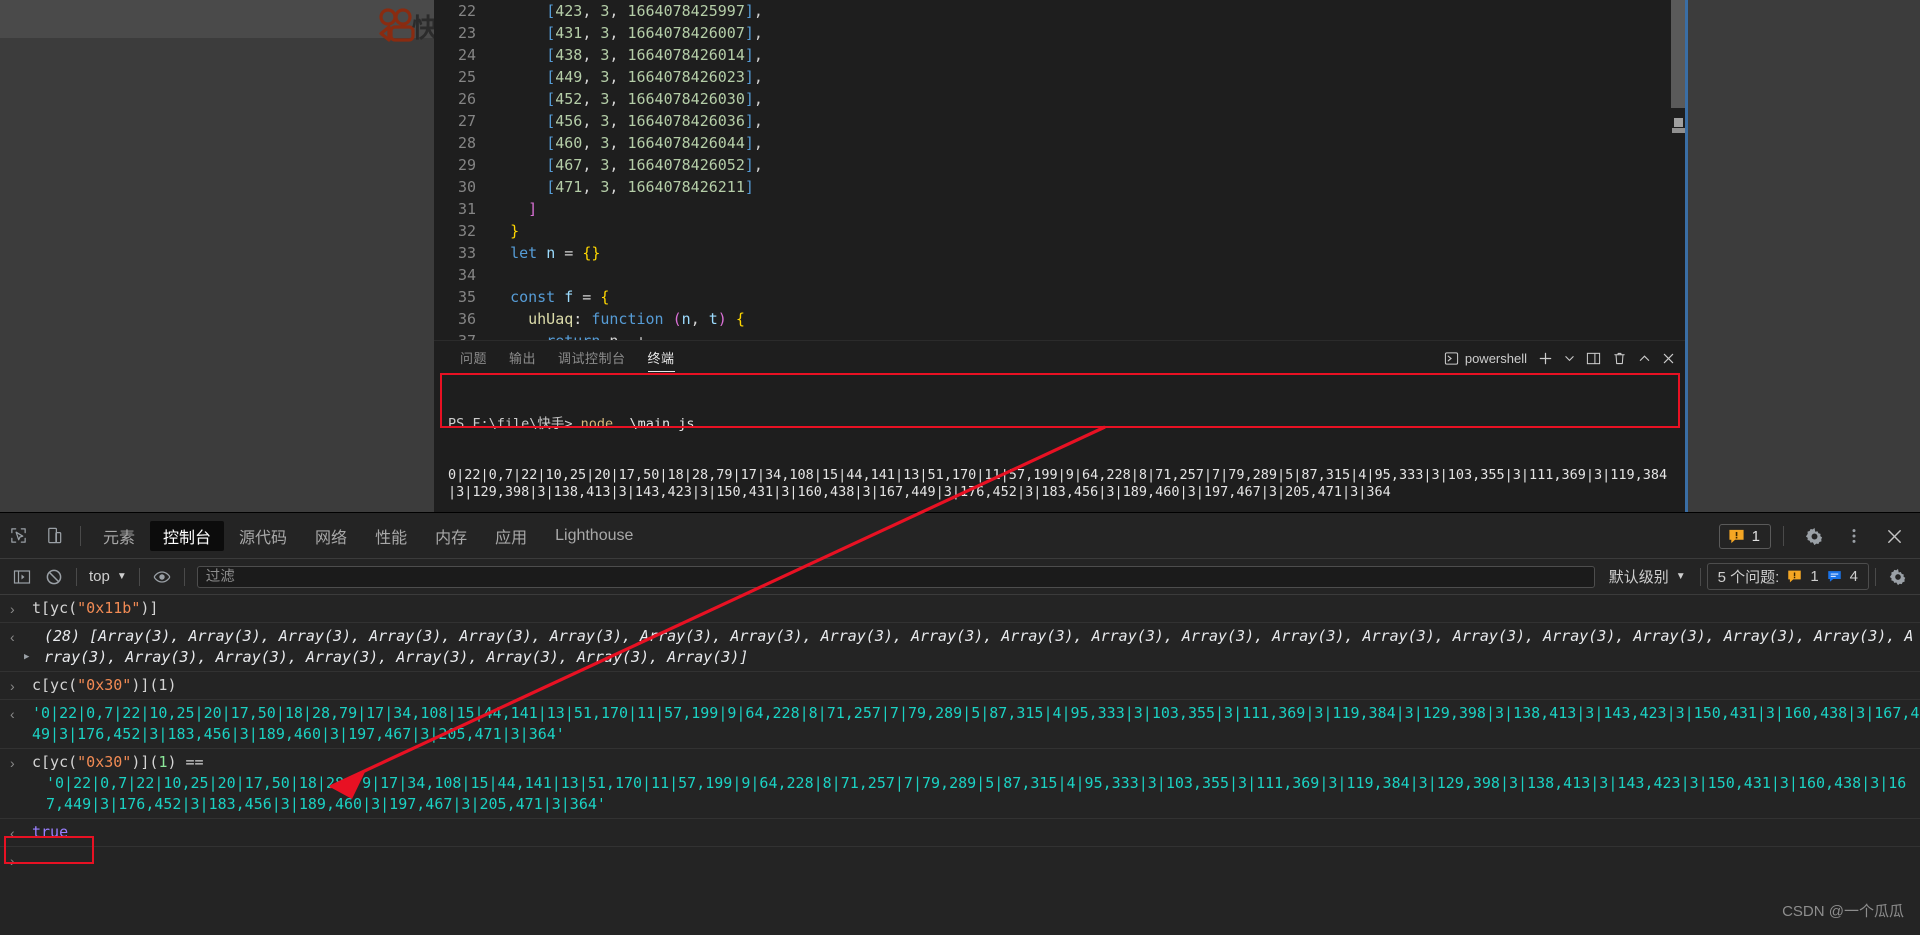 The height and width of the screenshot is (935, 1920). What do you see at coordinates (960, 833) in the screenshot?
I see `console-message: ‹ true` at bounding box center [960, 833].